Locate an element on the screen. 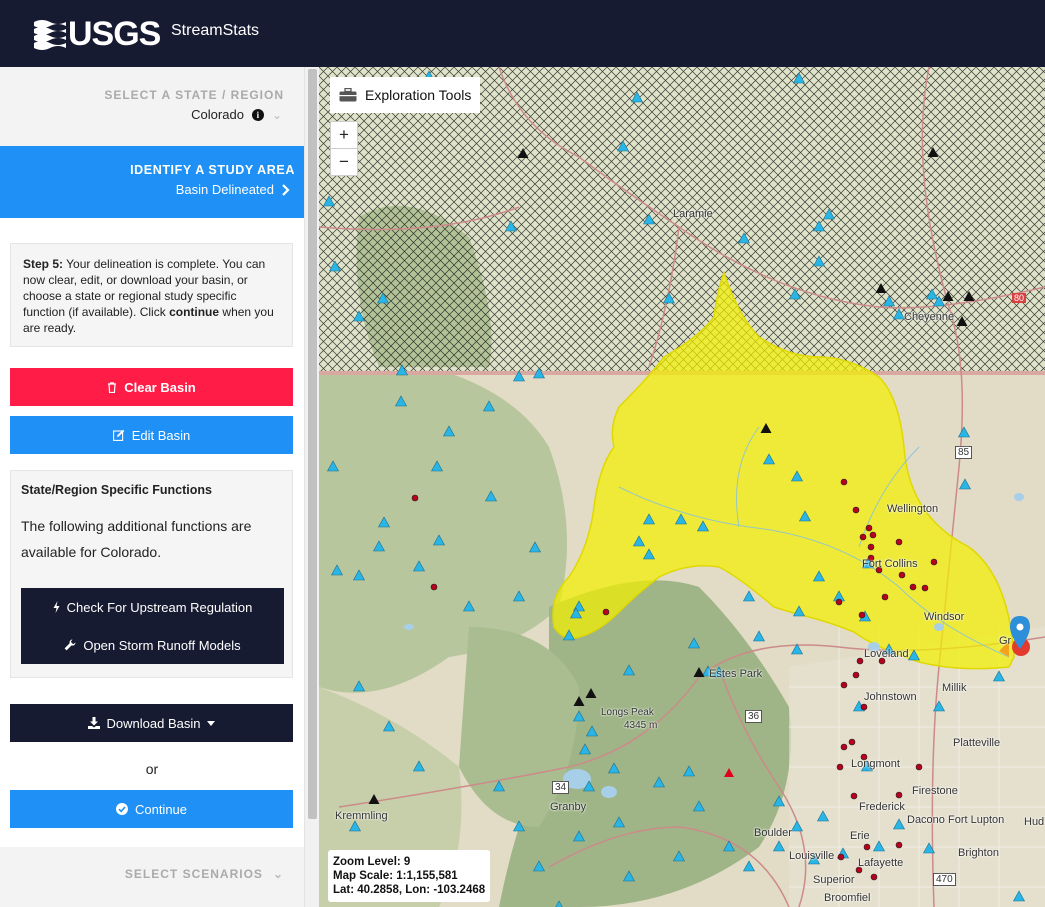  scenarios-heading: SELECT SCENARIOS ⌄ is located at coordinates (204, 874).